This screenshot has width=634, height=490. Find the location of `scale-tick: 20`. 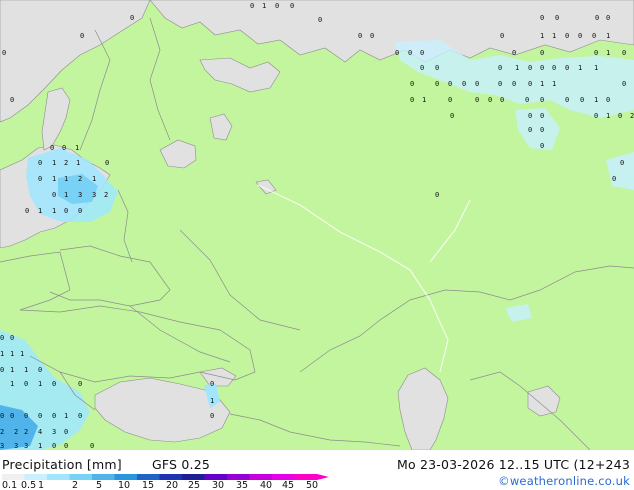

scale-tick: 20 is located at coordinates (172, 485).